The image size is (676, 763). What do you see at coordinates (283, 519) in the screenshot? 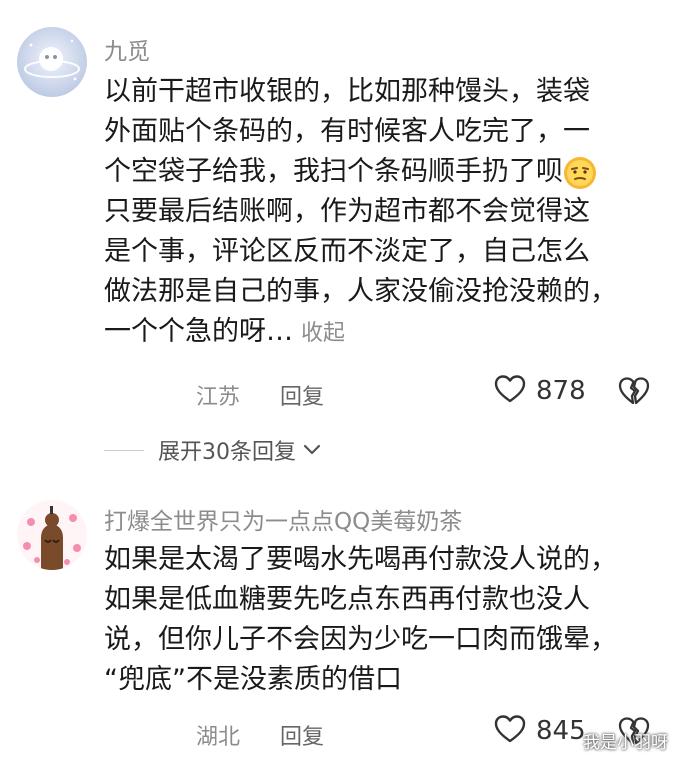
I see `username: 打爆全世界只为一点点QQ美莓奶茶` at bounding box center [283, 519].